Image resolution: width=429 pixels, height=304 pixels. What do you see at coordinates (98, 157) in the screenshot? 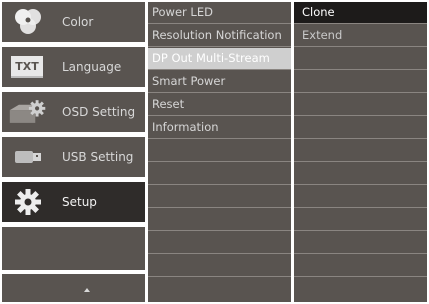
I see `menu-item-label: USB Setting` at bounding box center [98, 157].